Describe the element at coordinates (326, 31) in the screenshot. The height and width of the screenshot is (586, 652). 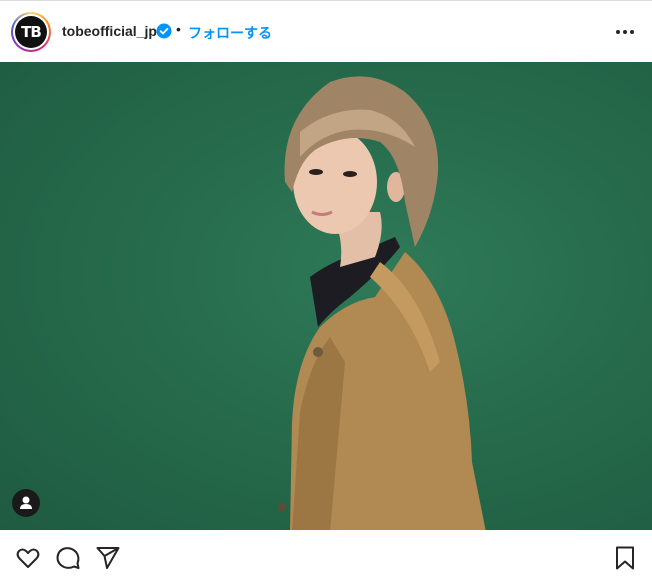
I see `post-header: TB tobeofficial_jp • フォローする` at that location.